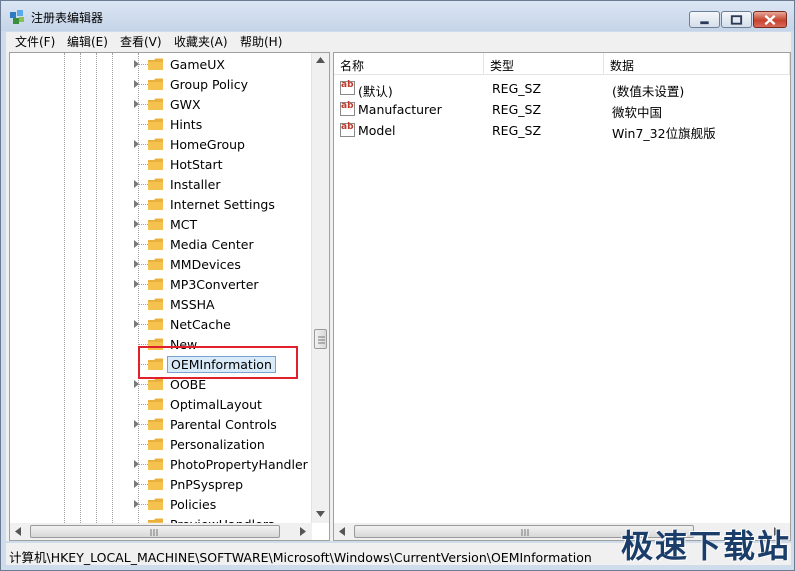 The image size is (795, 571). I want to click on minimize-button, so click(704, 19).